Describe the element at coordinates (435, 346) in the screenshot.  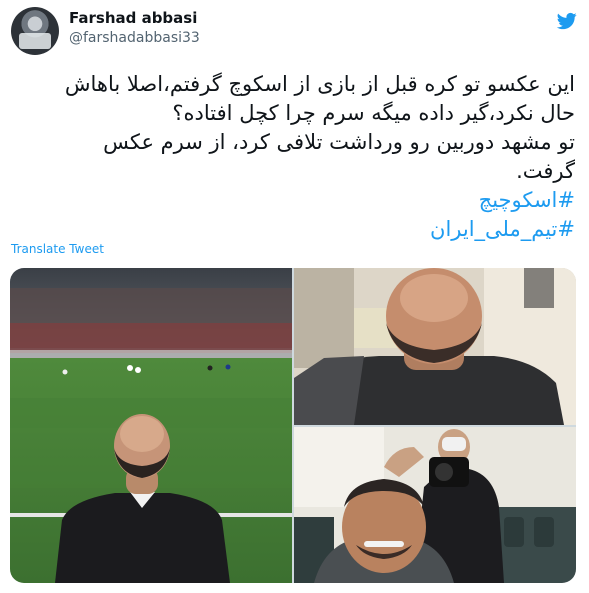
I see `bald-head-photo` at that location.